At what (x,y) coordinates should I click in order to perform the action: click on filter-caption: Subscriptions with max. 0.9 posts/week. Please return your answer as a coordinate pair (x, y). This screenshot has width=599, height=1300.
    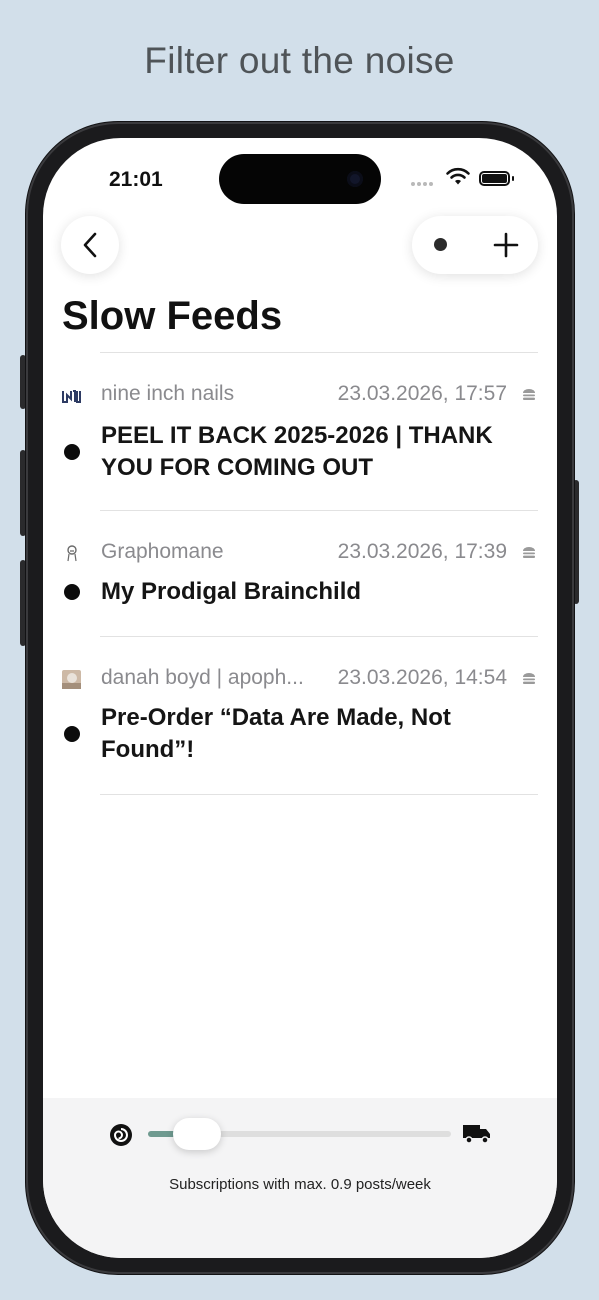
    Looking at the image, I should click on (300, 1184).